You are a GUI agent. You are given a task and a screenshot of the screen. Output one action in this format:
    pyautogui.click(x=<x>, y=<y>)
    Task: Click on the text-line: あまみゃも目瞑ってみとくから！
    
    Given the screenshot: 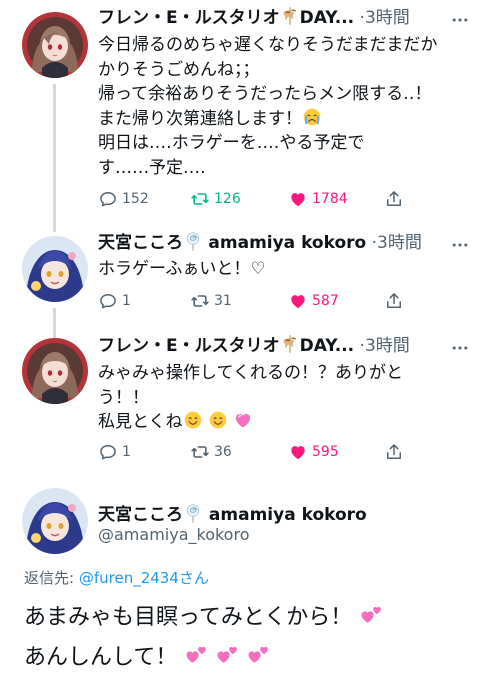 What is the action you would take?
    pyautogui.click(x=188, y=617)
    